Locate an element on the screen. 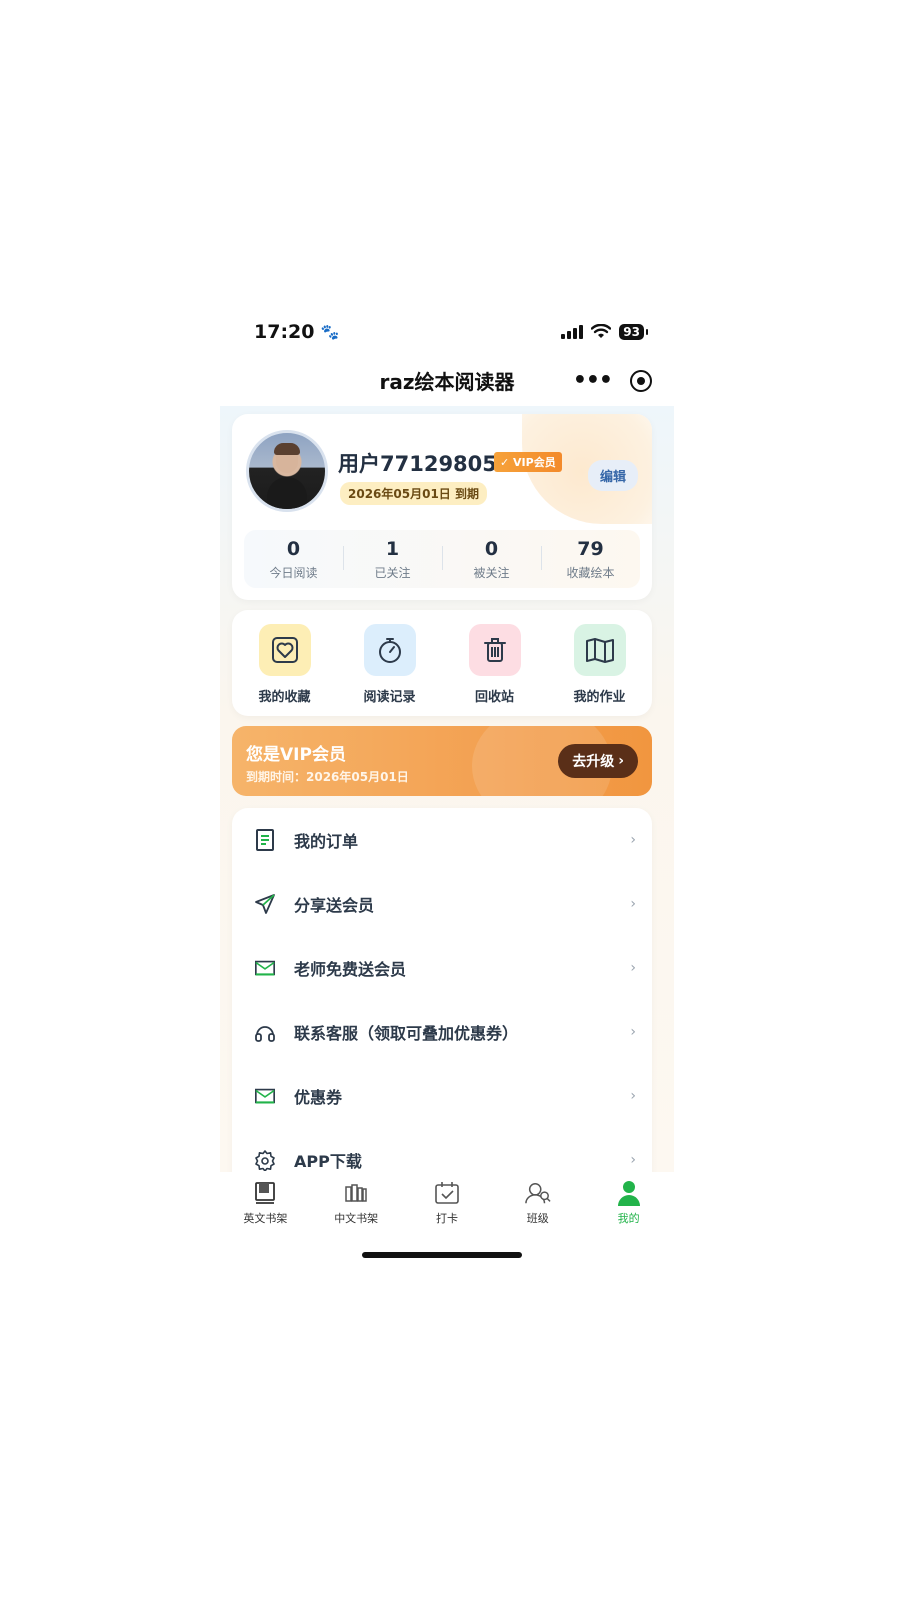 This screenshot has height=1600, width=900. tab-chinese-shelf: 中文书架 is located at coordinates (356, 1202).